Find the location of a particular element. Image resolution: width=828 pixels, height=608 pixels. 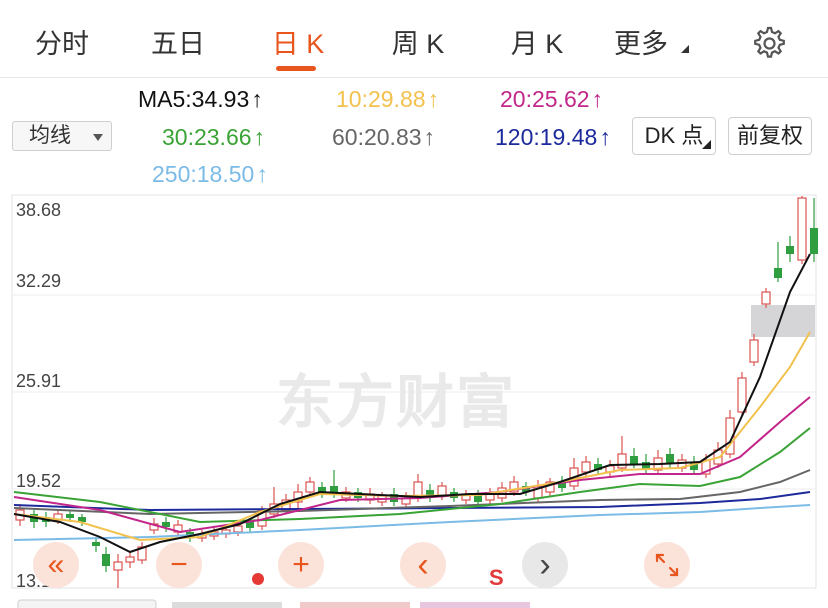

tab-intraday: 分时 is located at coordinates (62, 42).